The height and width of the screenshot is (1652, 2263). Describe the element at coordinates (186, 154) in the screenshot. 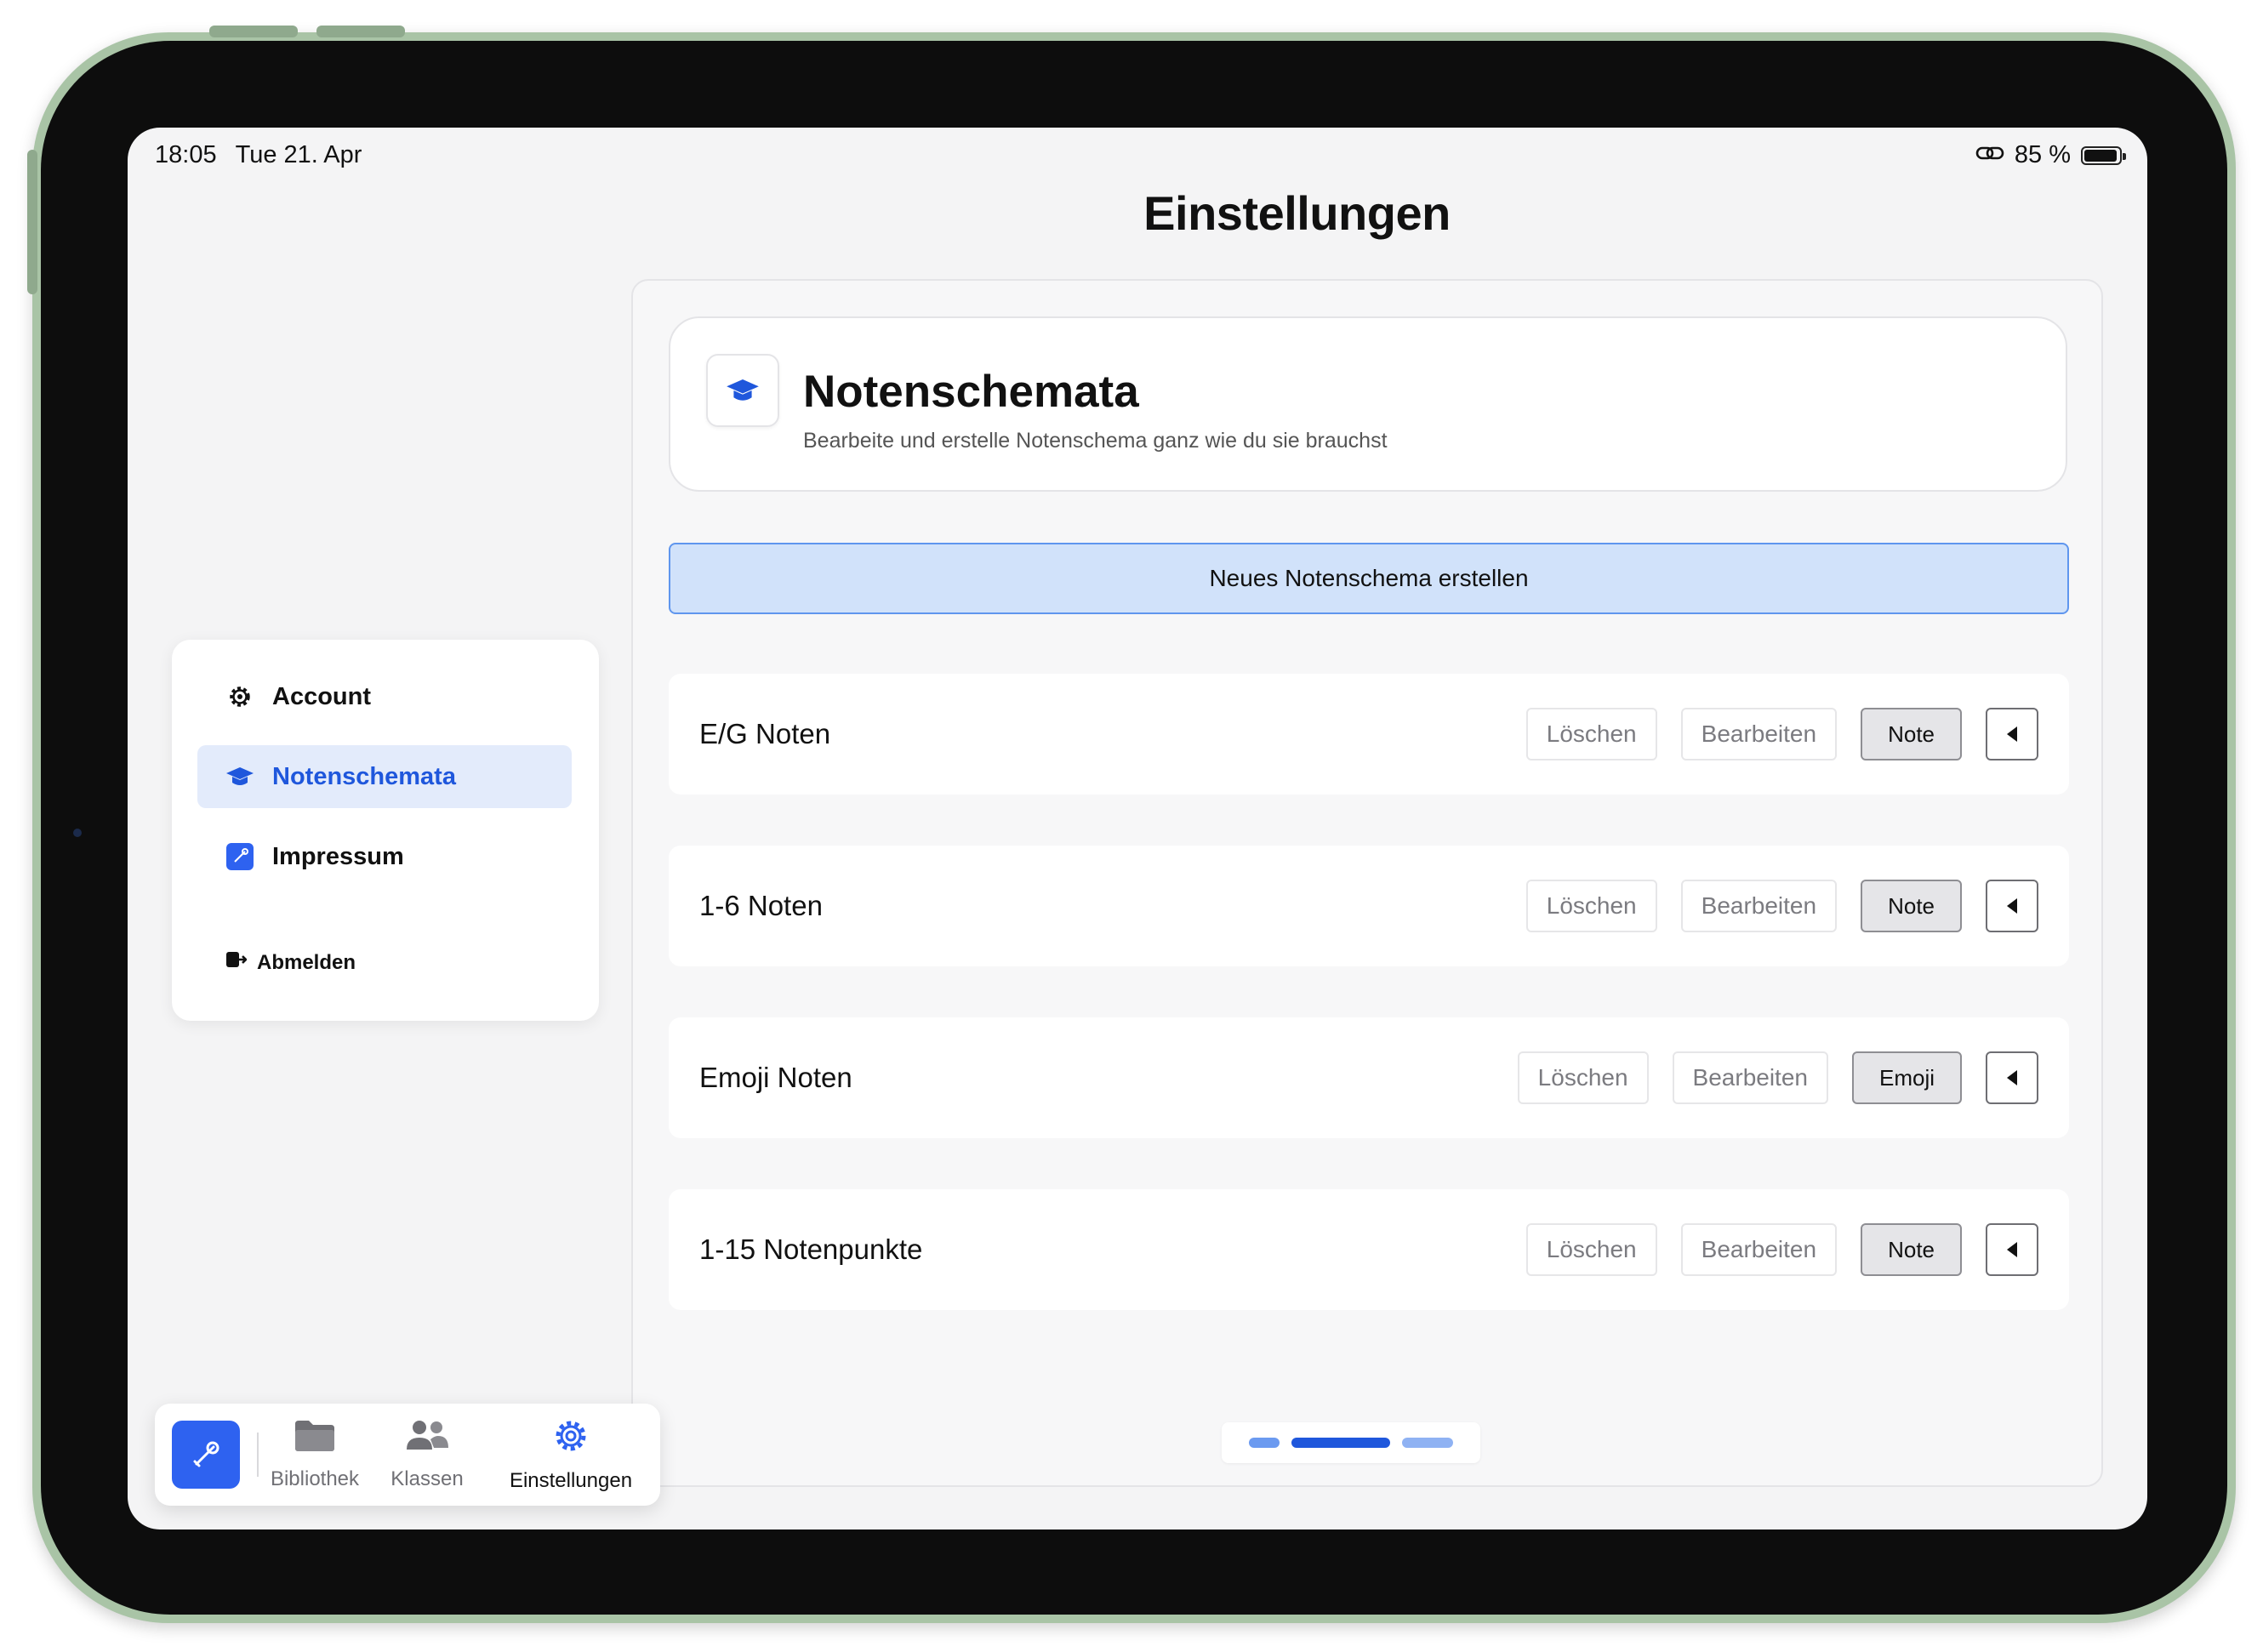

I see `status-time: 18:05` at that location.